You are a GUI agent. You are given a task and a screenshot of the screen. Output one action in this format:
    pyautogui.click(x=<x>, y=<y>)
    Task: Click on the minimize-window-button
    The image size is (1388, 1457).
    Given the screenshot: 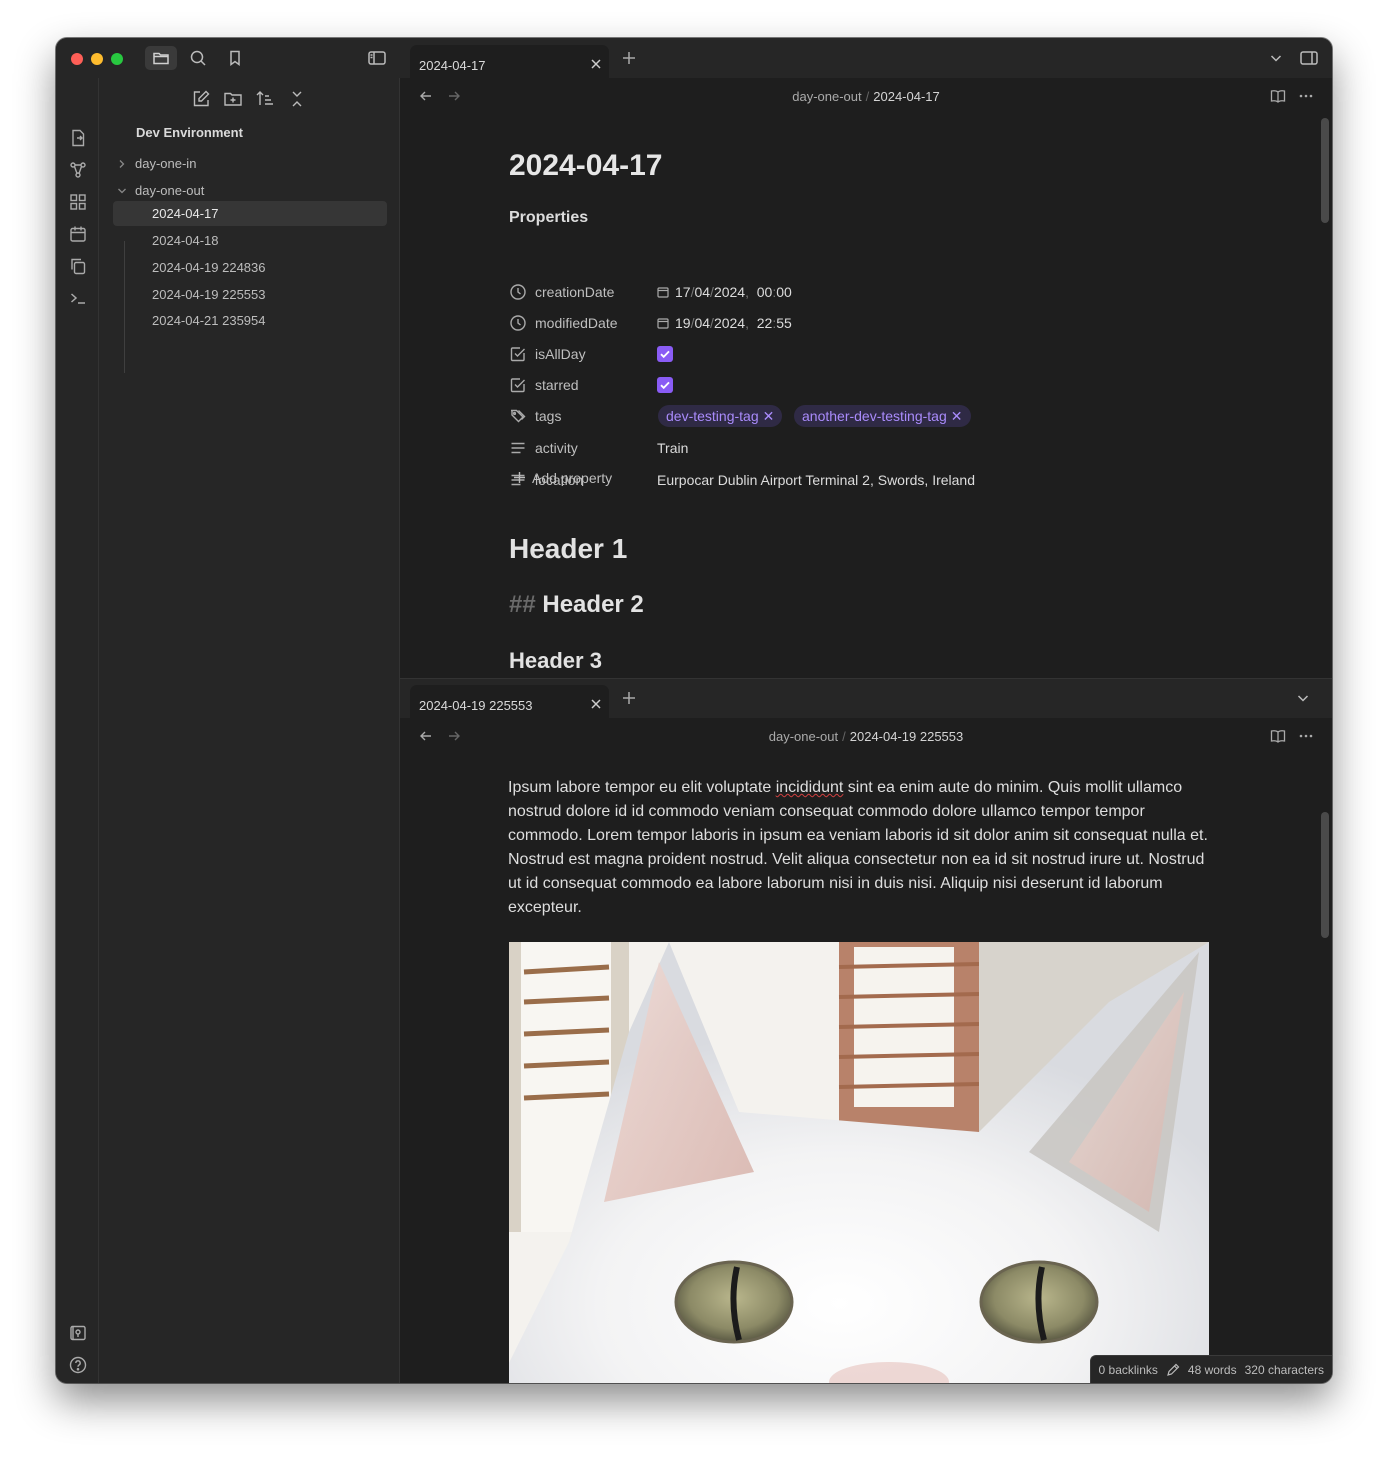 What is the action you would take?
    pyautogui.click(x=97, y=59)
    